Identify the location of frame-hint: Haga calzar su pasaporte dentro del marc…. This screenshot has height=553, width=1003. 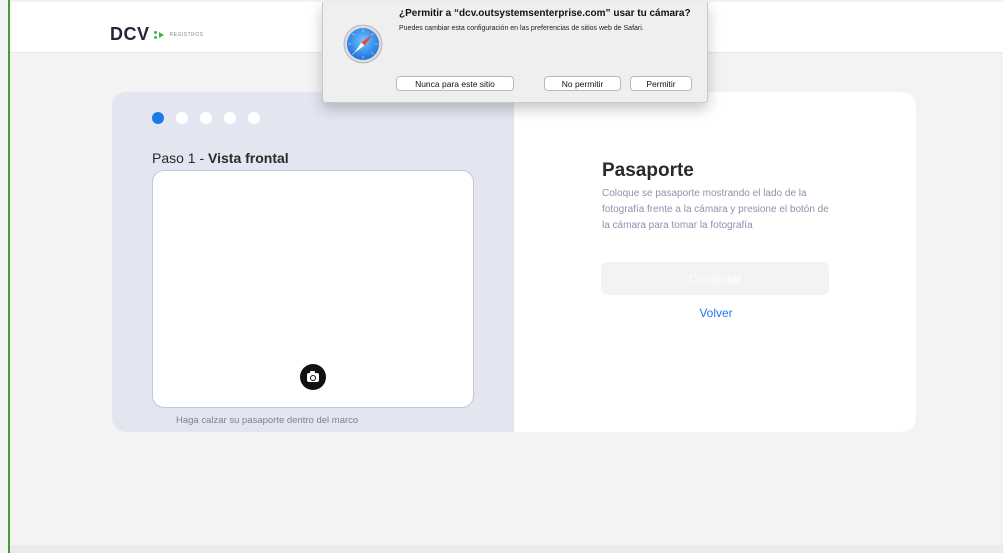
(267, 420).